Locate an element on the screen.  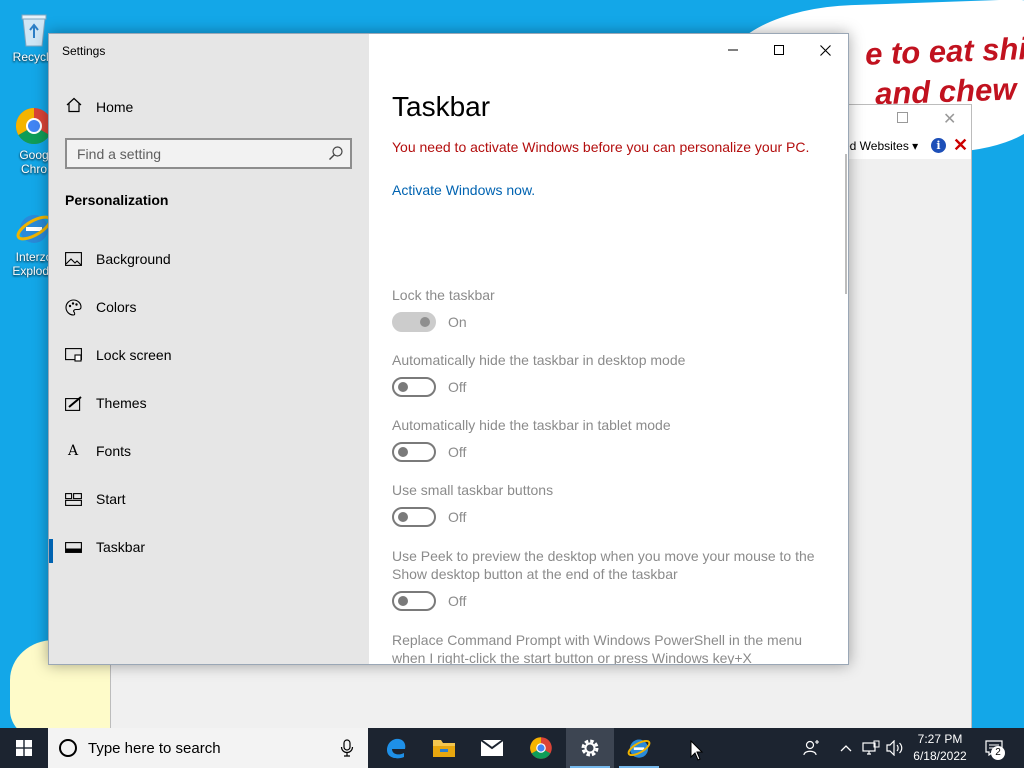
show-hidden-icons-button is located at coordinates (846, 748).